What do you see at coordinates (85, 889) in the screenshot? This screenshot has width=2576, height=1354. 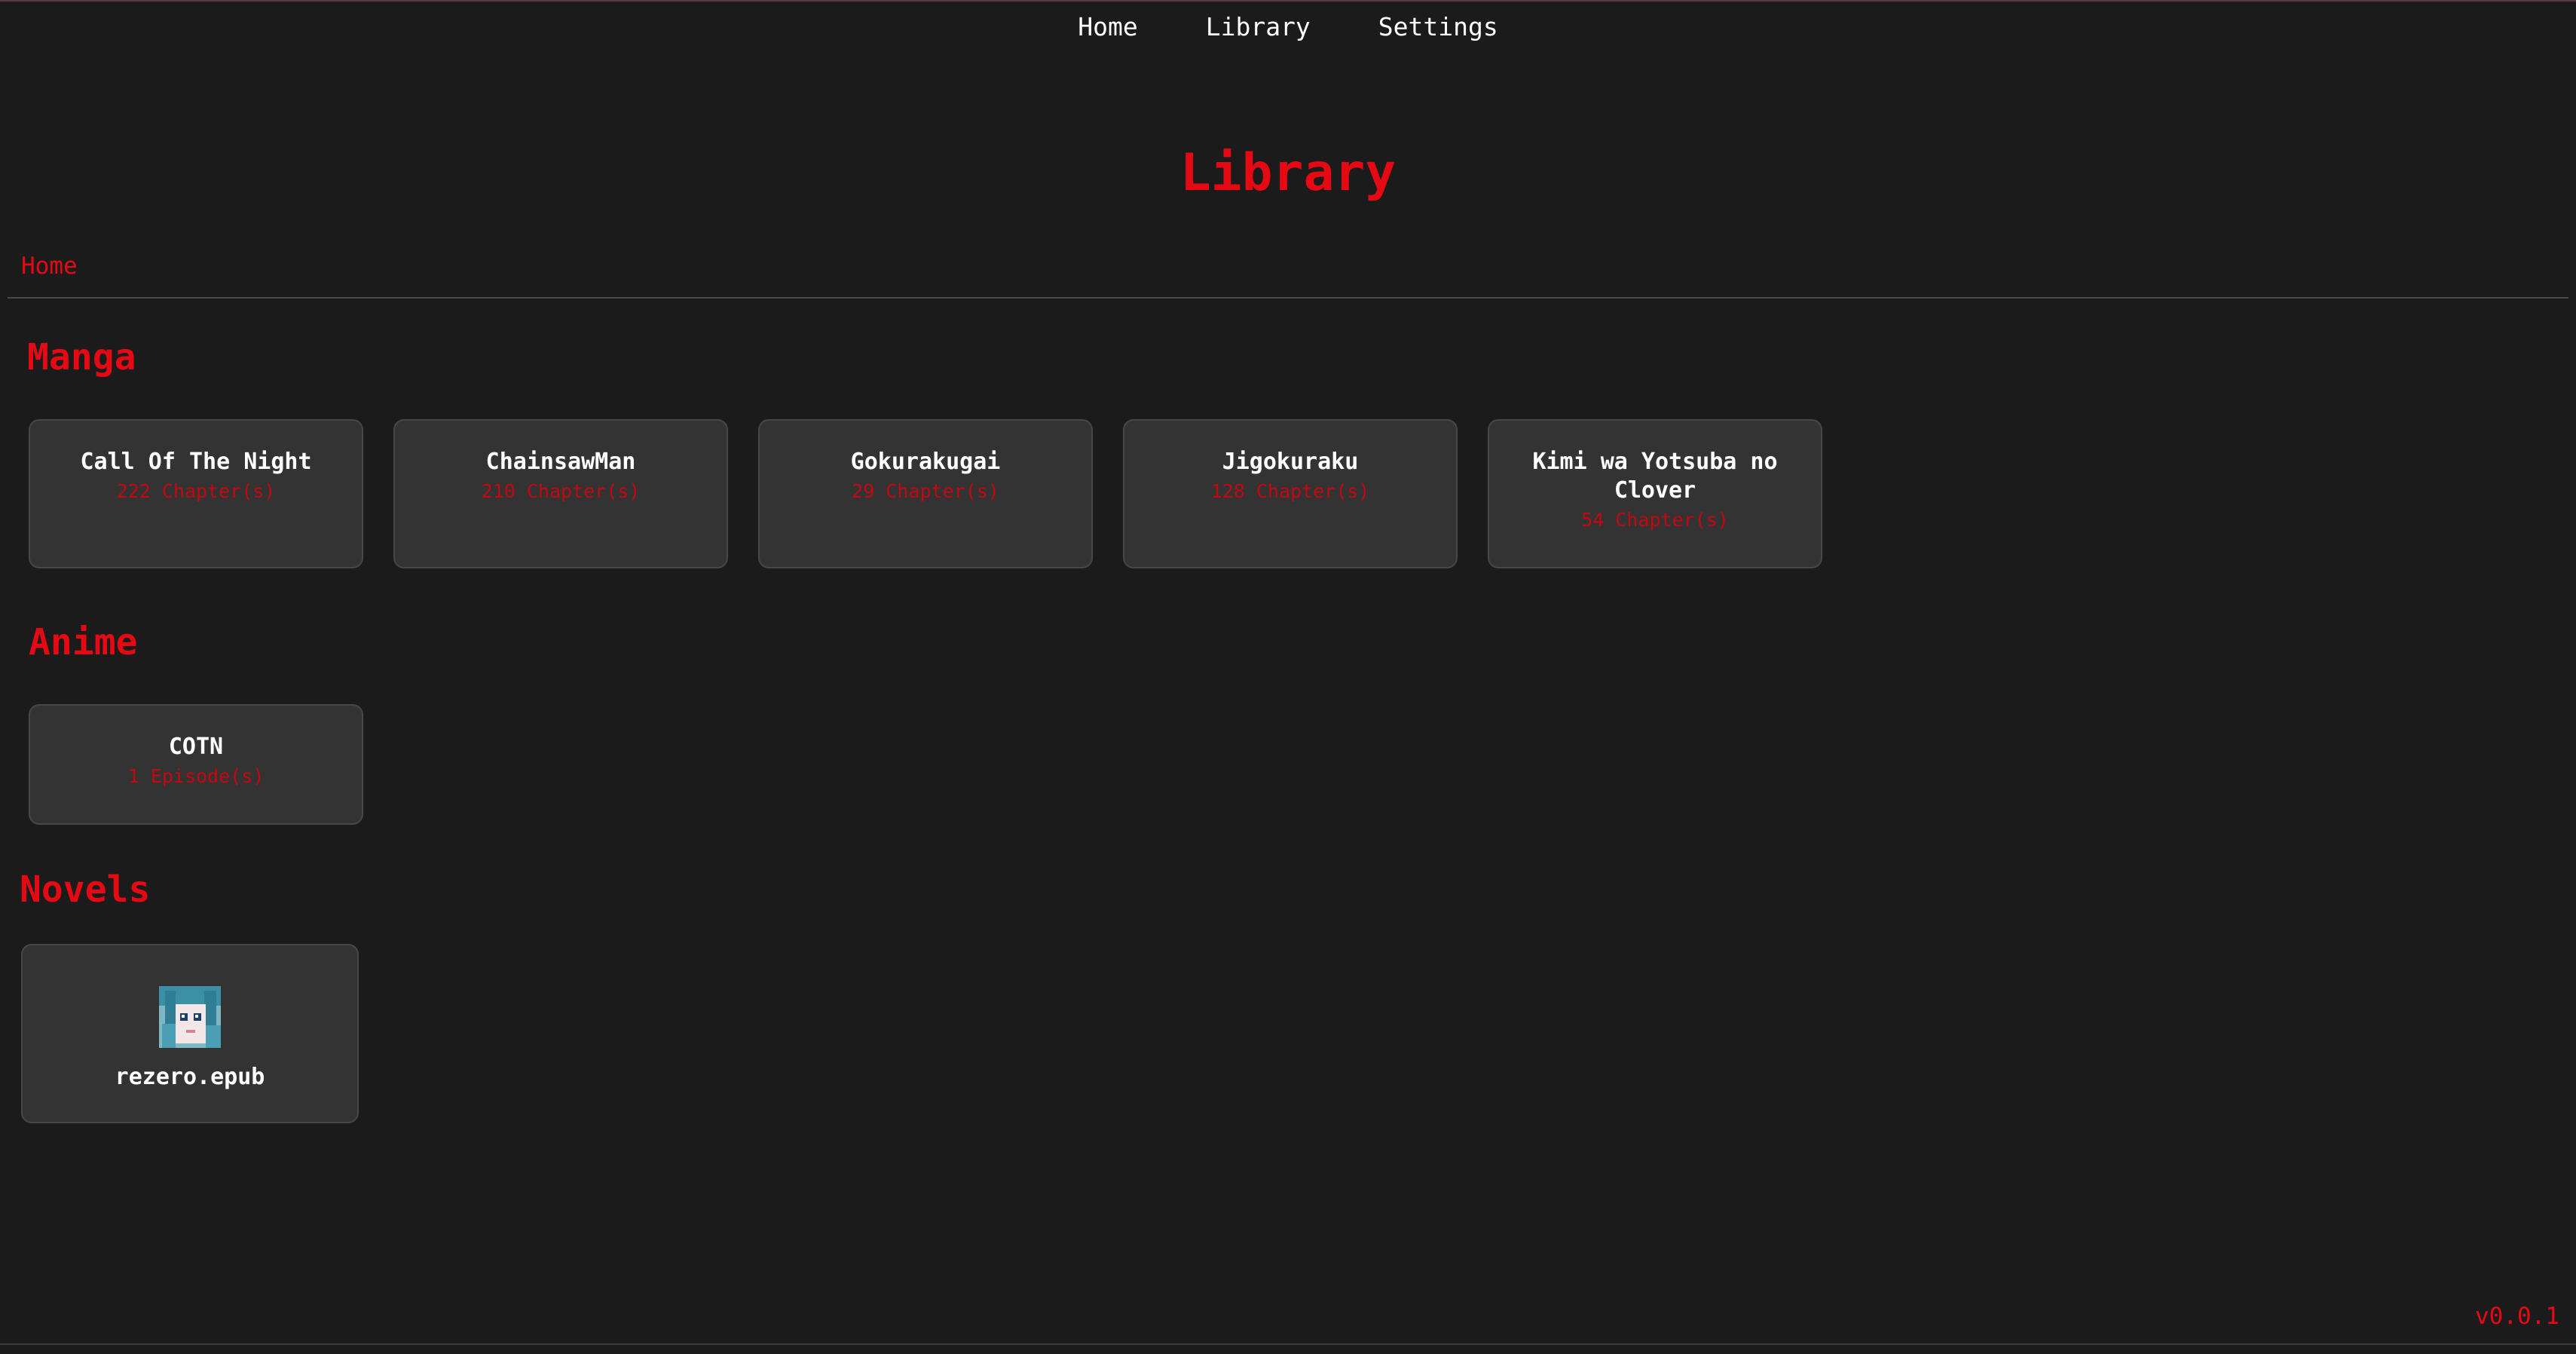 I see `novels-section-heading: Novels` at bounding box center [85, 889].